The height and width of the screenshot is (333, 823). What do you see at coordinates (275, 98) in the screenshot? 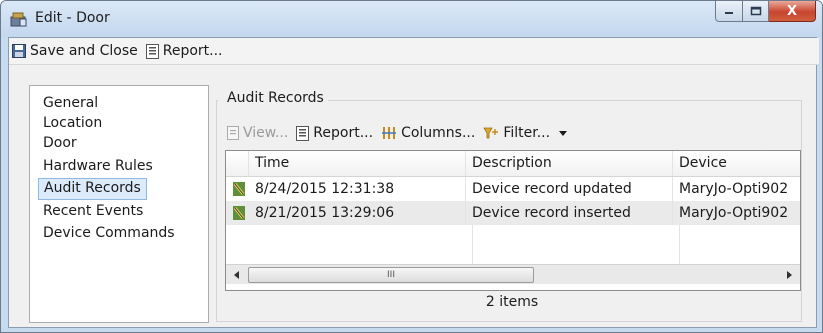
I see `audit-records-title: Audit Records` at bounding box center [275, 98].